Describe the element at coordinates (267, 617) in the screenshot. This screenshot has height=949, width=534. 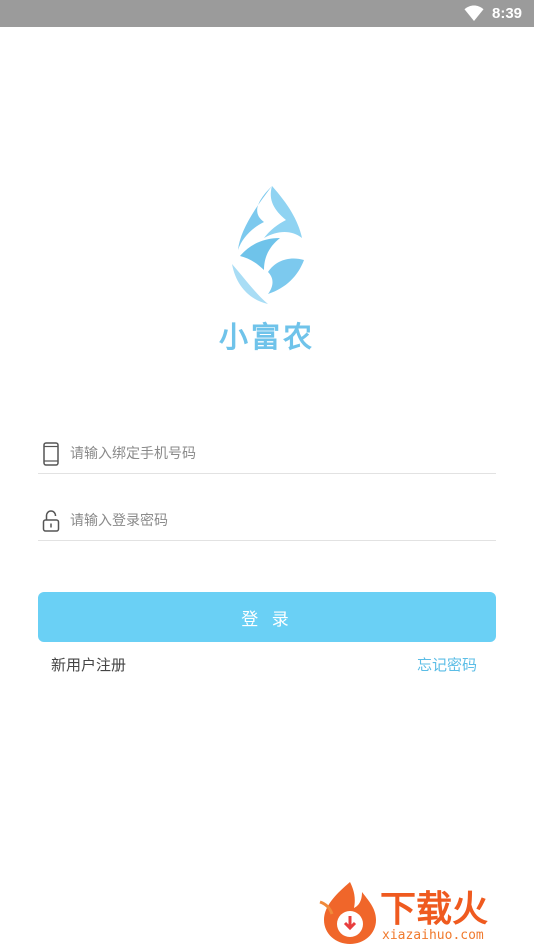
I see `login-button: 登 录` at that location.